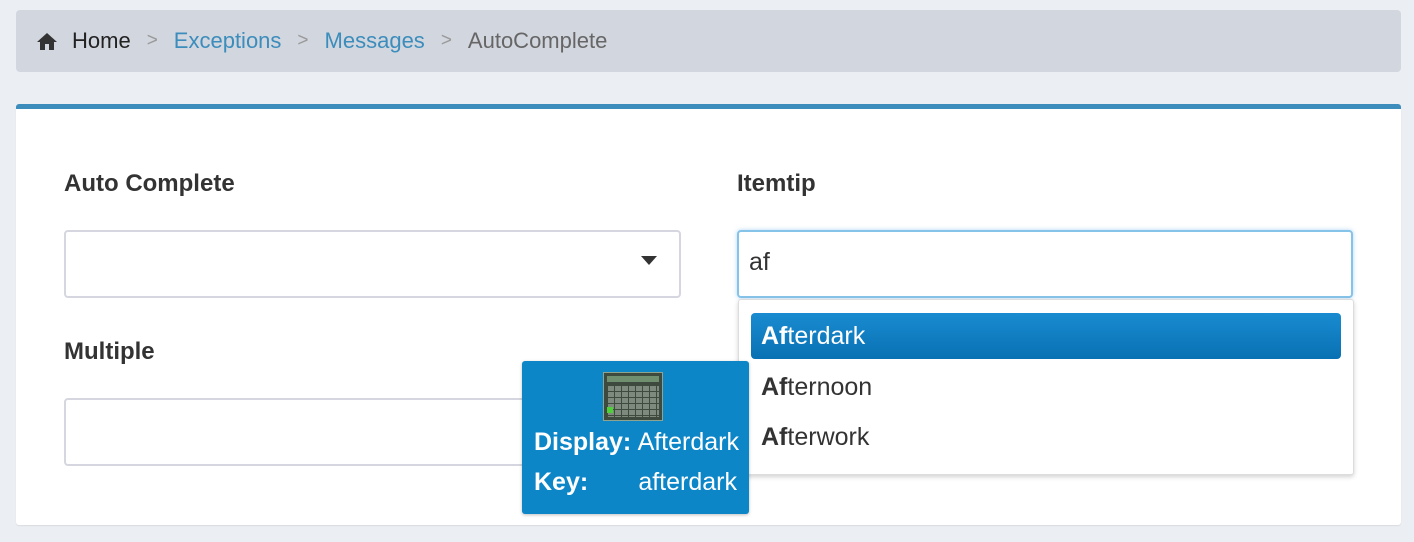 Image resolution: width=1414 pixels, height=542 pixels. Describe the element at coordinates (687, 482) in the screenshot. I see `tooltip-key-value: afterdark` at that location.